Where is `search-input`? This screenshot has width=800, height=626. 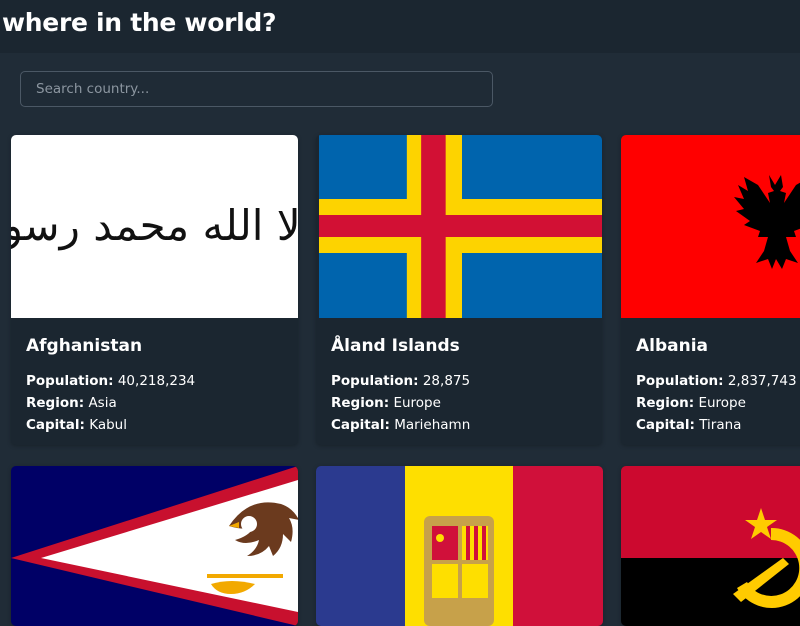
search-input is located at coordinates (256, 89).